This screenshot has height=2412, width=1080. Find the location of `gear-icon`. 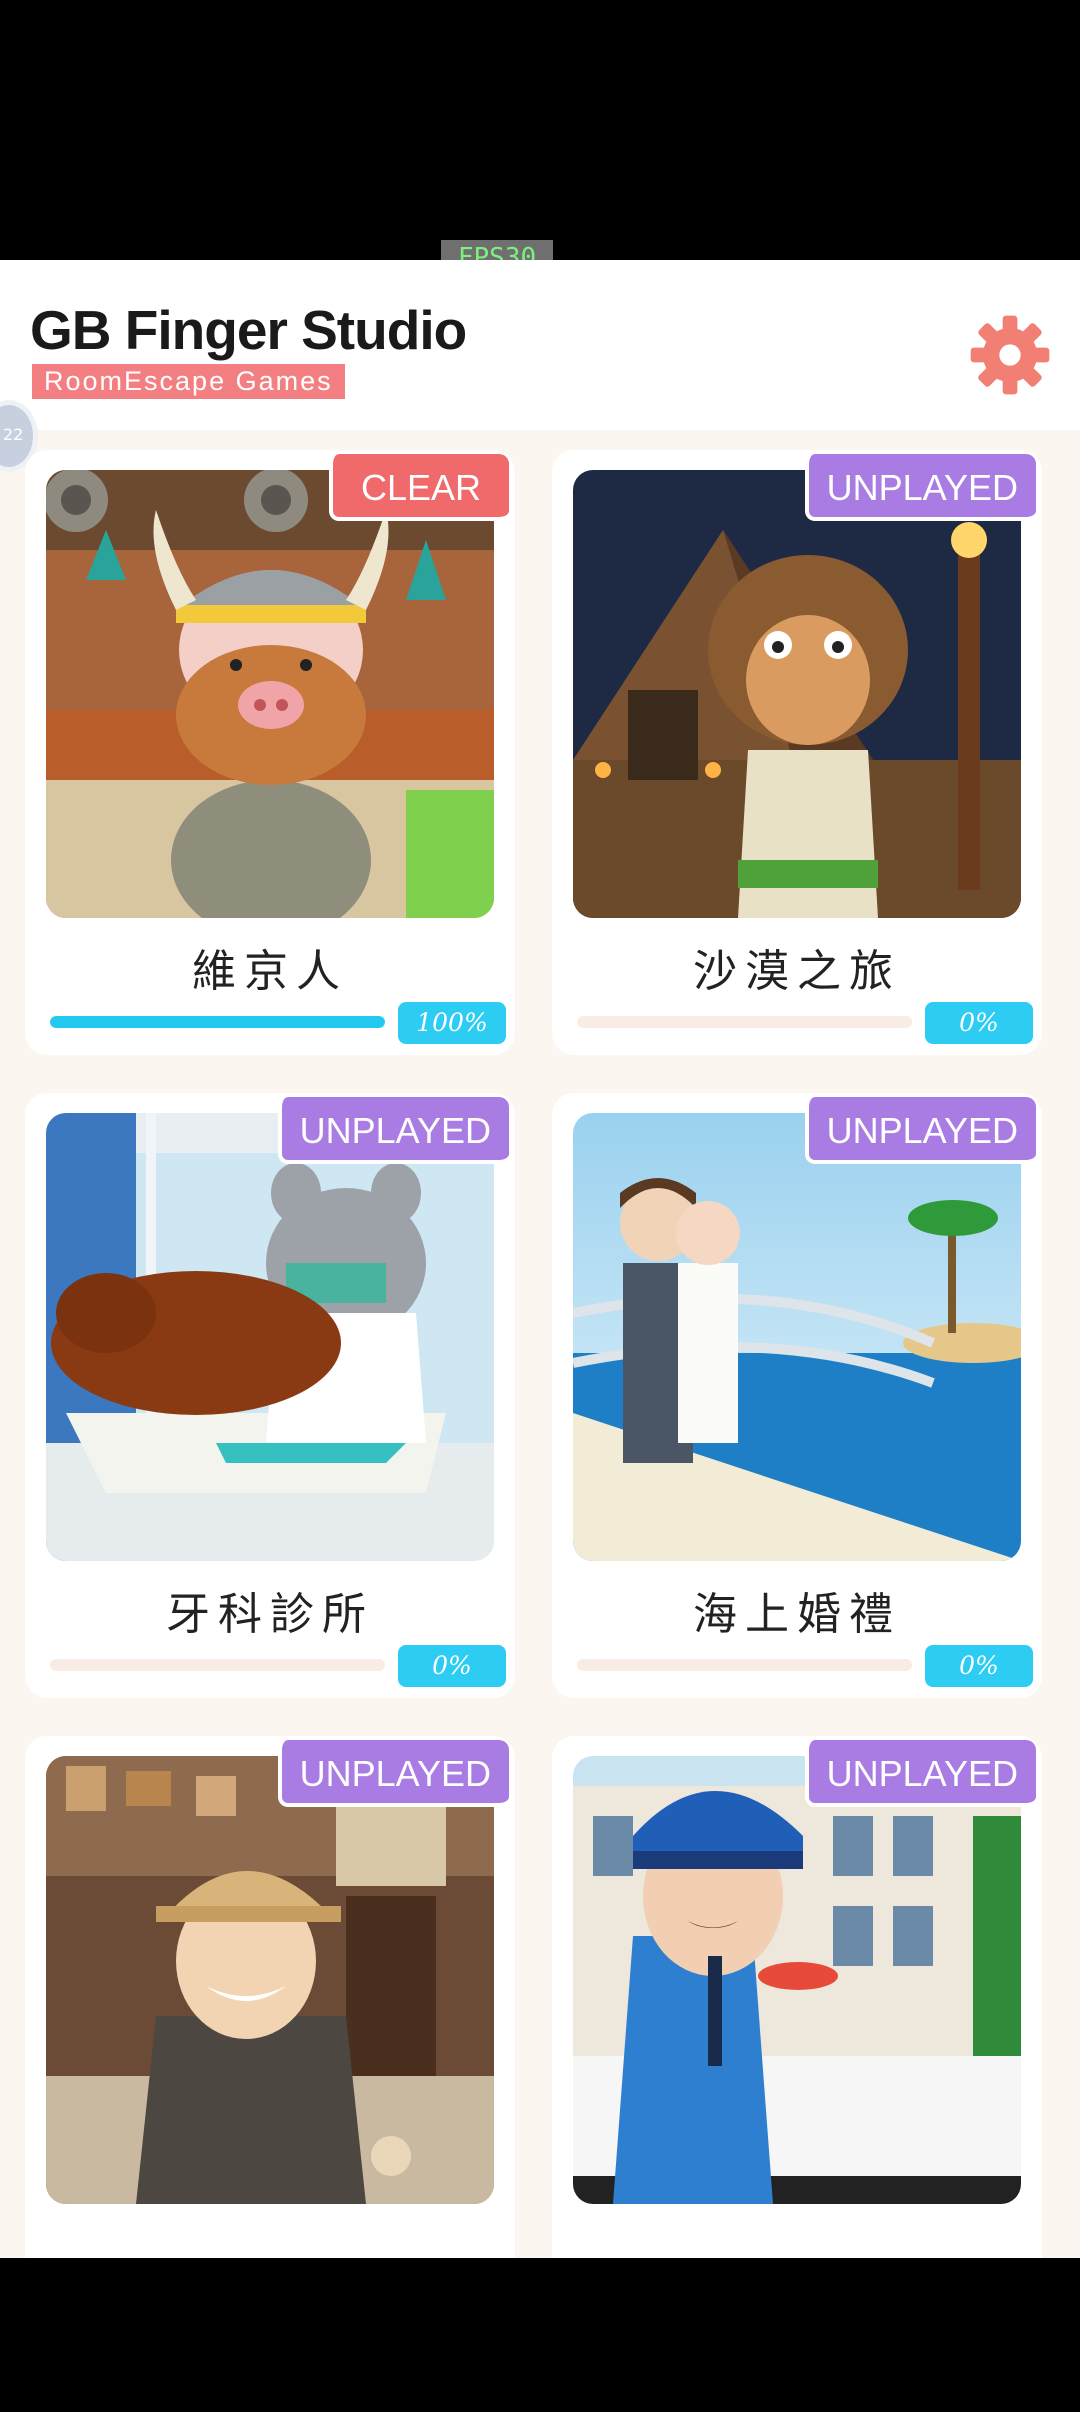

gear-icon is located at coordinates (1010, 355).